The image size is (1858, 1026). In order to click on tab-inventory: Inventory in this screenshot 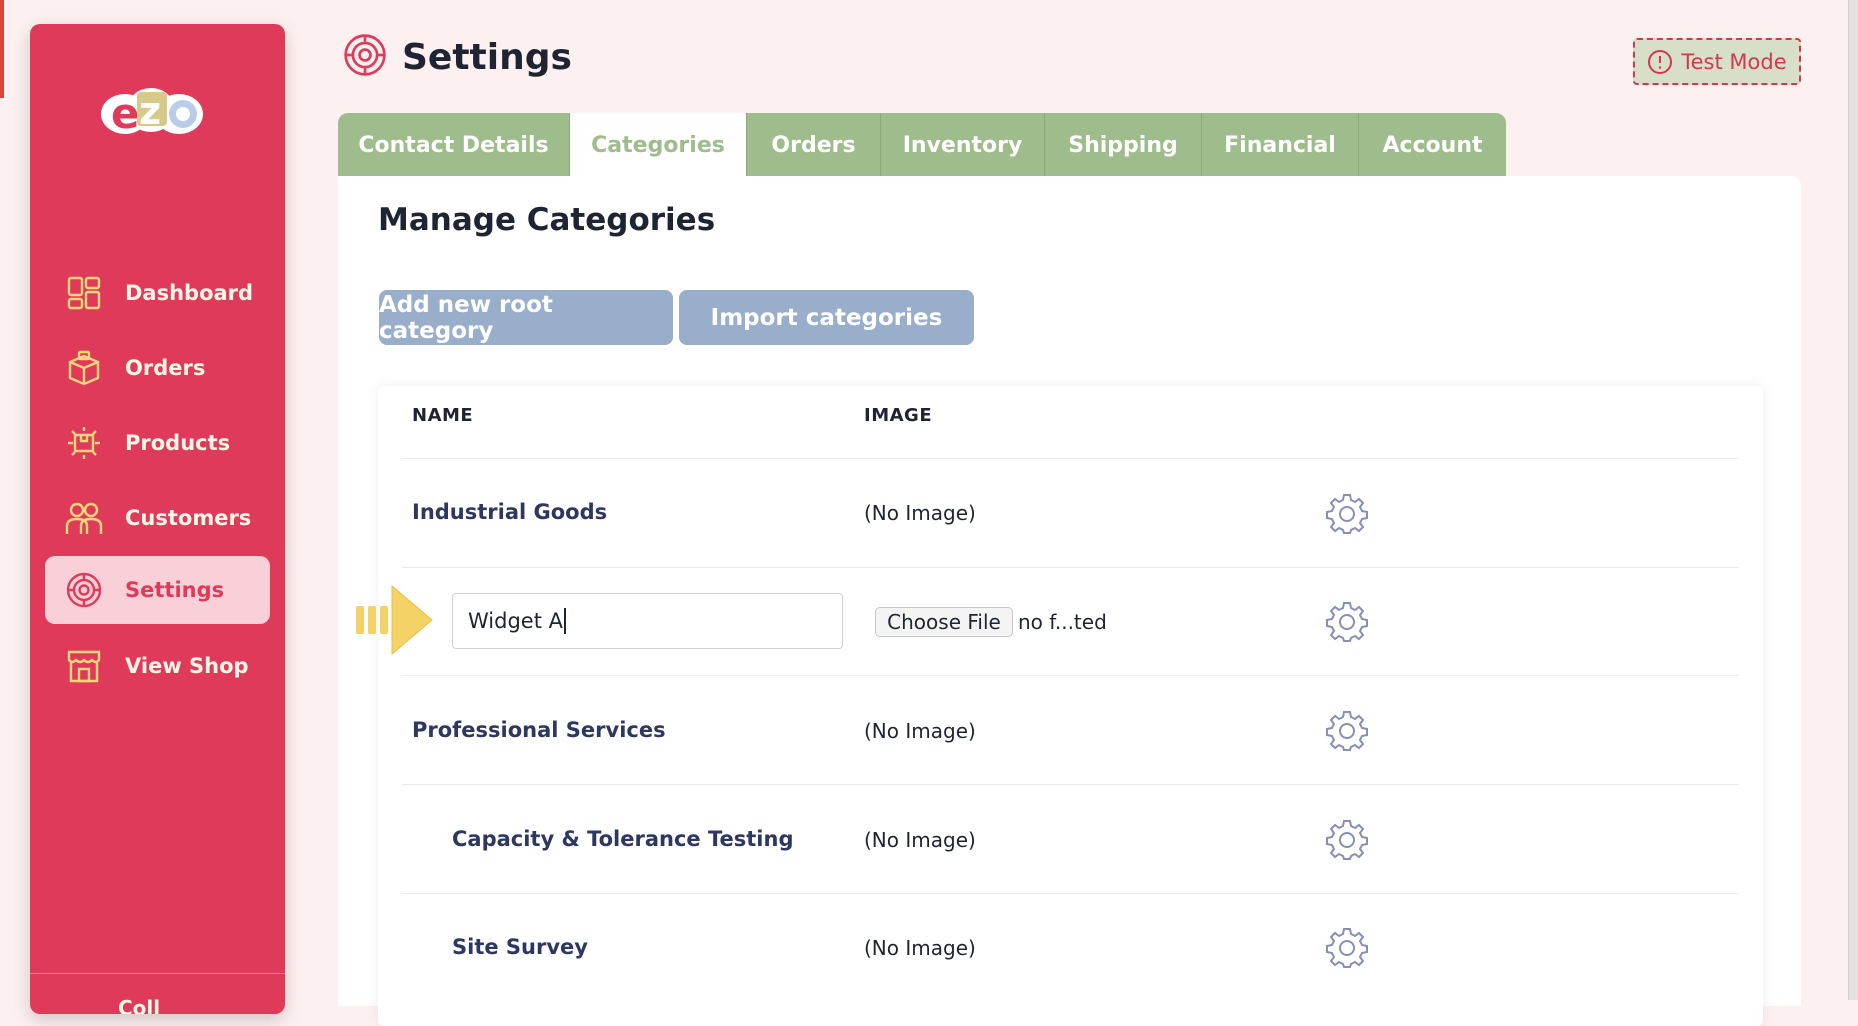, I will do `click(963, 145)`.